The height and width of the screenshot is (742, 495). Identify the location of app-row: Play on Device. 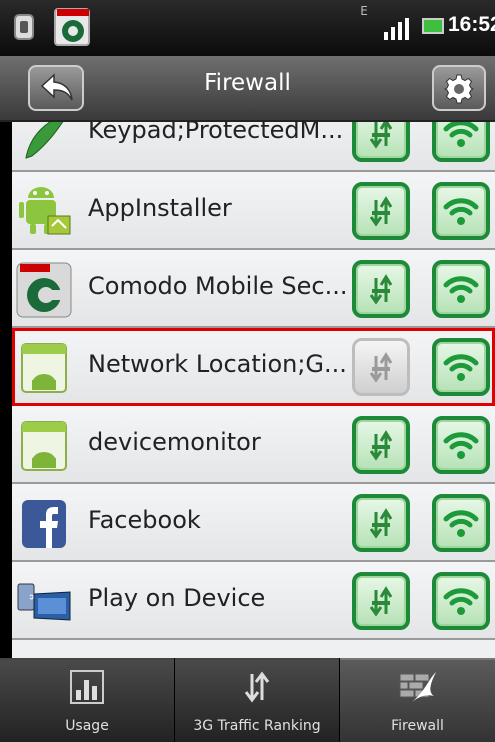
(253, 601).